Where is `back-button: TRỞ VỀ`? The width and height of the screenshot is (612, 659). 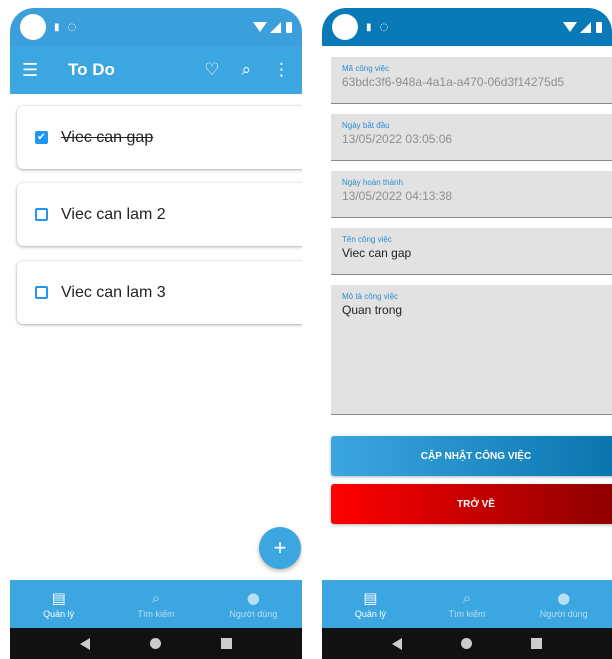 back-button: TRỞ VỀ is located at coordinates (471, 504).